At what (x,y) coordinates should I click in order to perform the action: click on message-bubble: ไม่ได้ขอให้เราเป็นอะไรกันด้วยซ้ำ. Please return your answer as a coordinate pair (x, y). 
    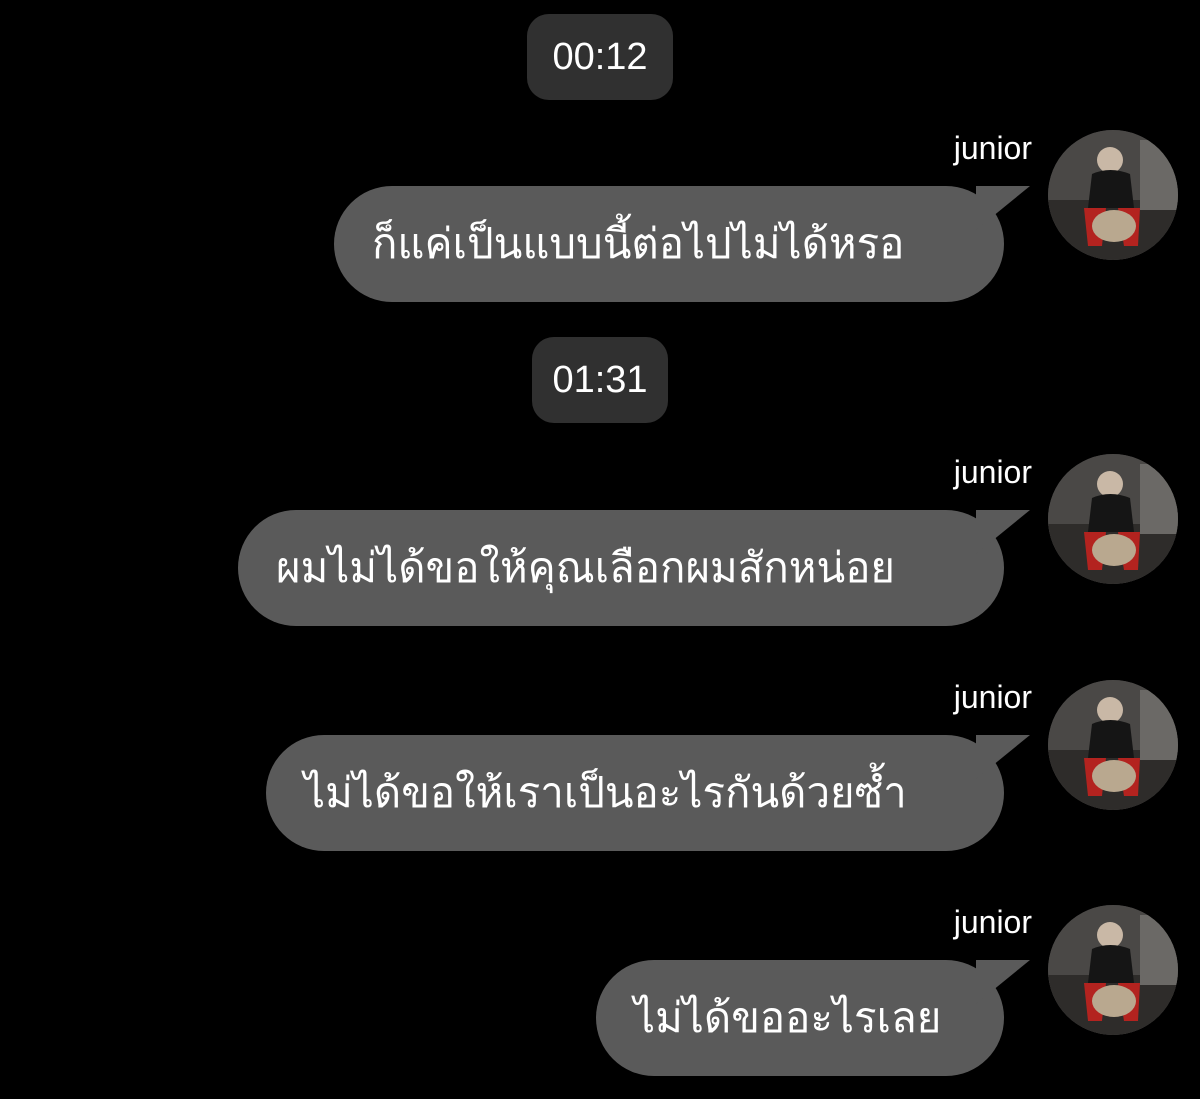
    Looking at the image, I should click on (648, 793).